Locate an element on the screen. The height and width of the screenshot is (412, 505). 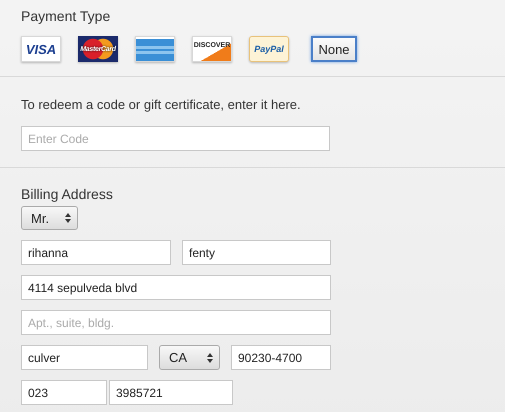
last-name-field: fenty is located at coordinates (256, 252).